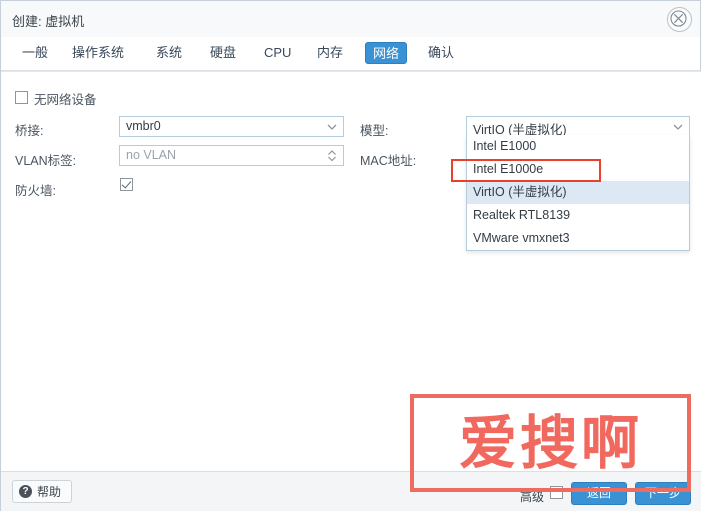 The image size is (701, 511). I want to click on advanced-label: 高级, so click(532, 497).